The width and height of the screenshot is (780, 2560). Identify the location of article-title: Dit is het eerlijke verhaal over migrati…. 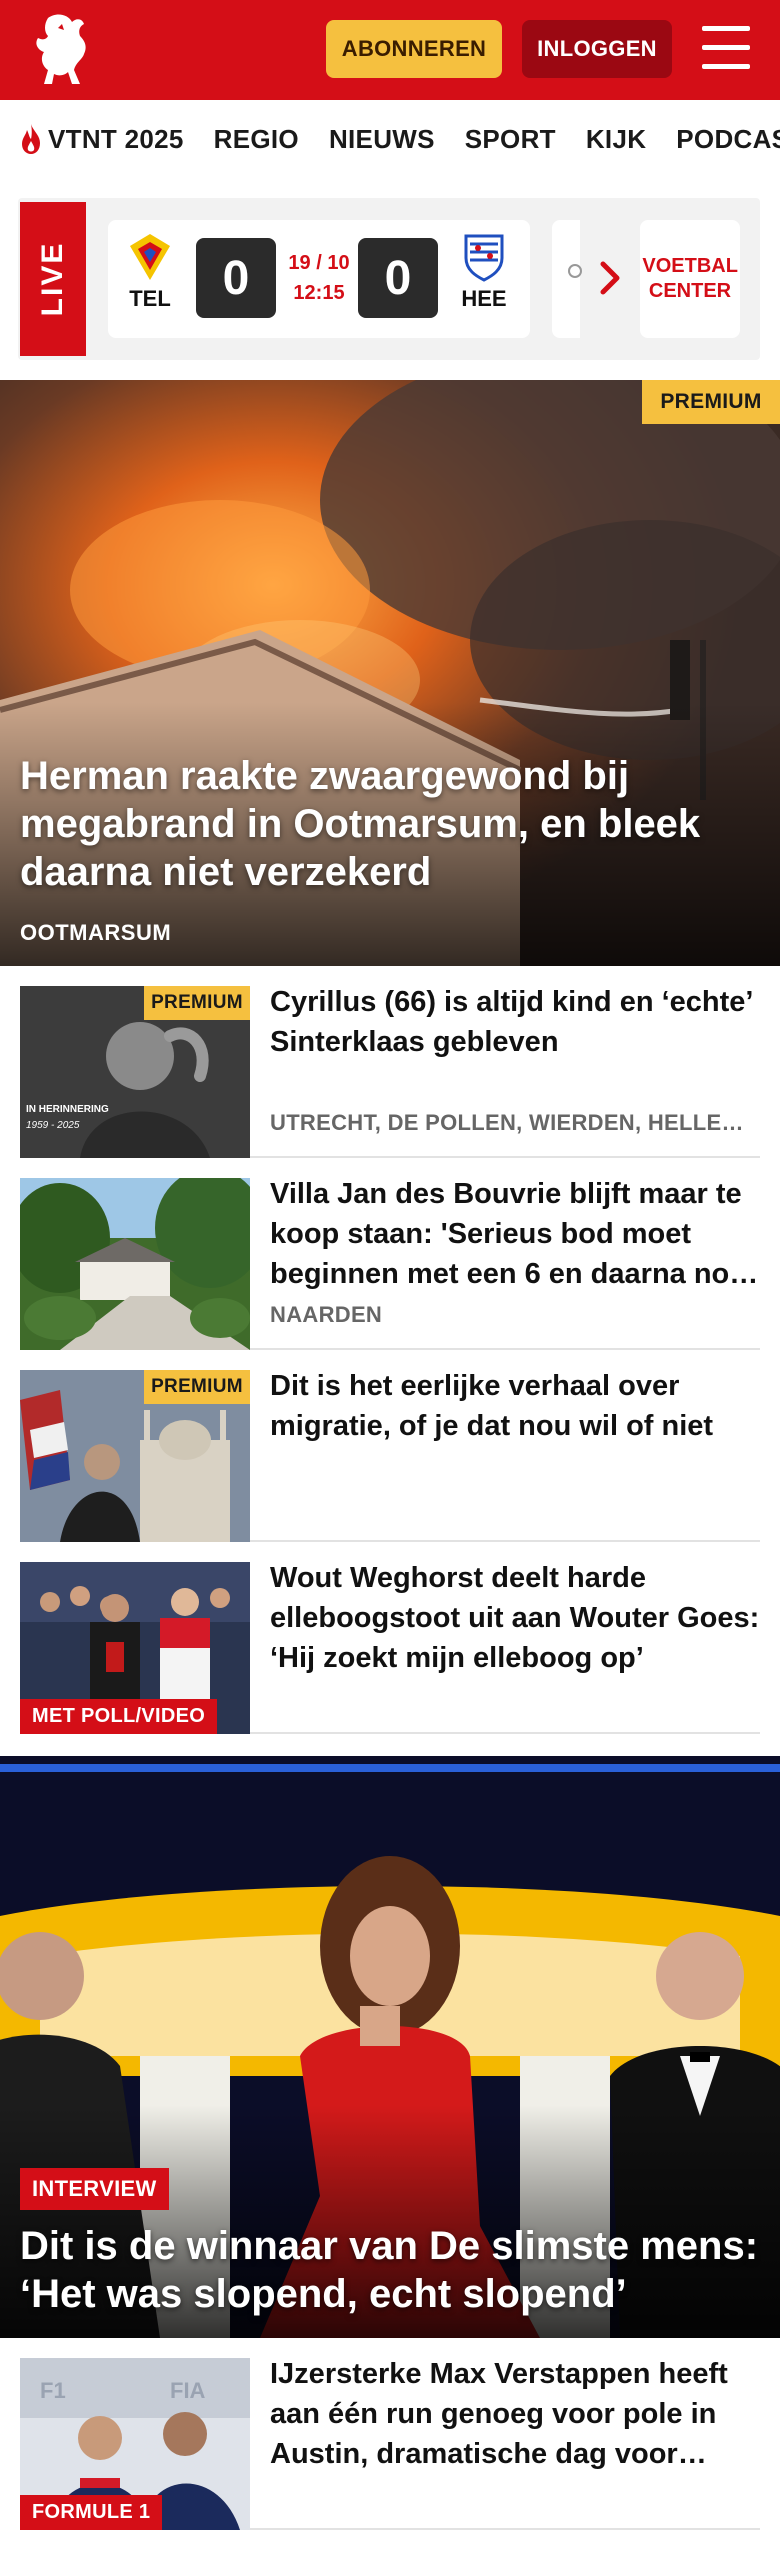
(515, 1406).